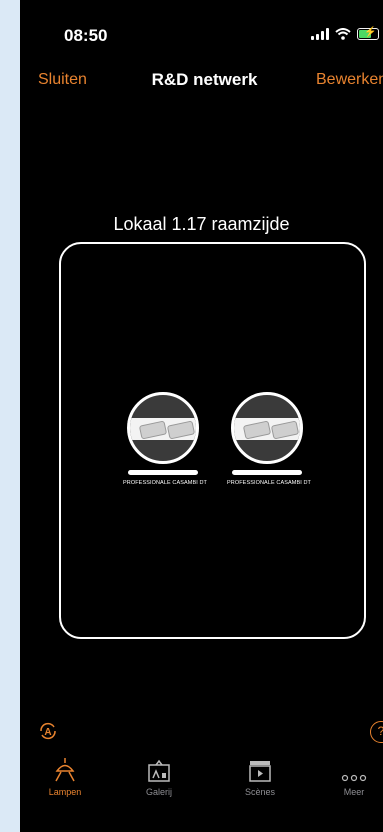  Describe the element at coordinates (376, 732) in the screenshot. I see `help-icon: ?` at that location.